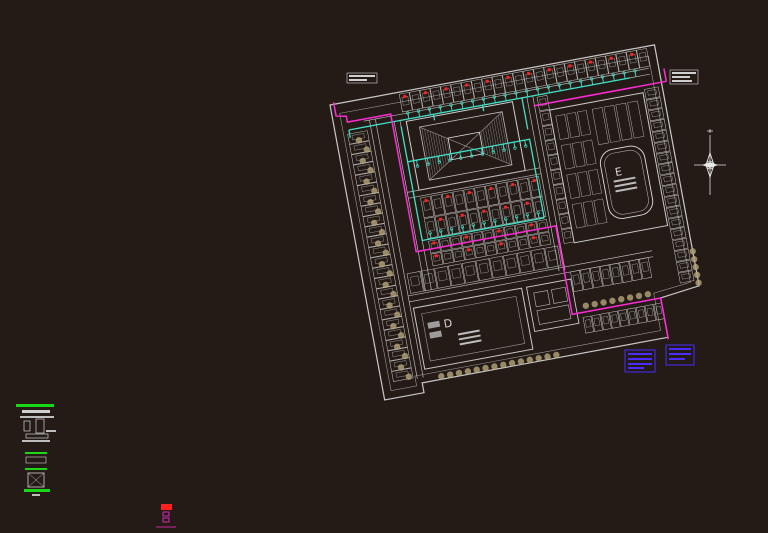 Image resolution: width=768 pixels, height=533 pixels. Describe the element at coordinates (362, 78) in the screenshot. I see `plan-tag-left` at that location.